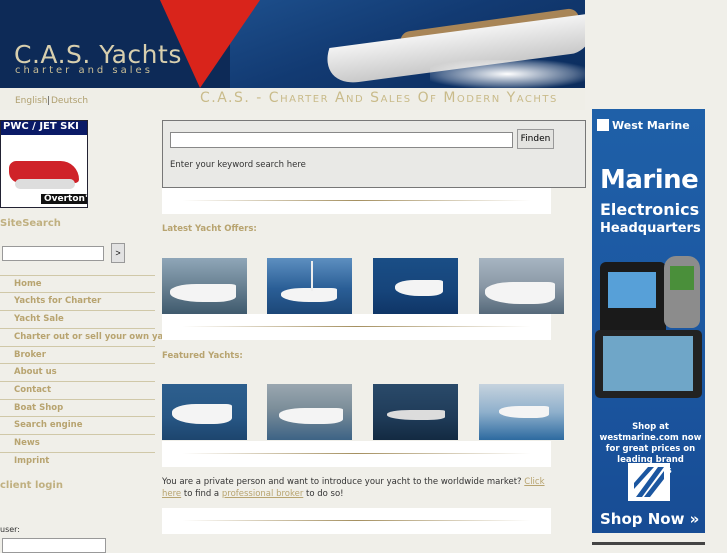  I want to click on nav-item-label: About us, so click(35, 372).